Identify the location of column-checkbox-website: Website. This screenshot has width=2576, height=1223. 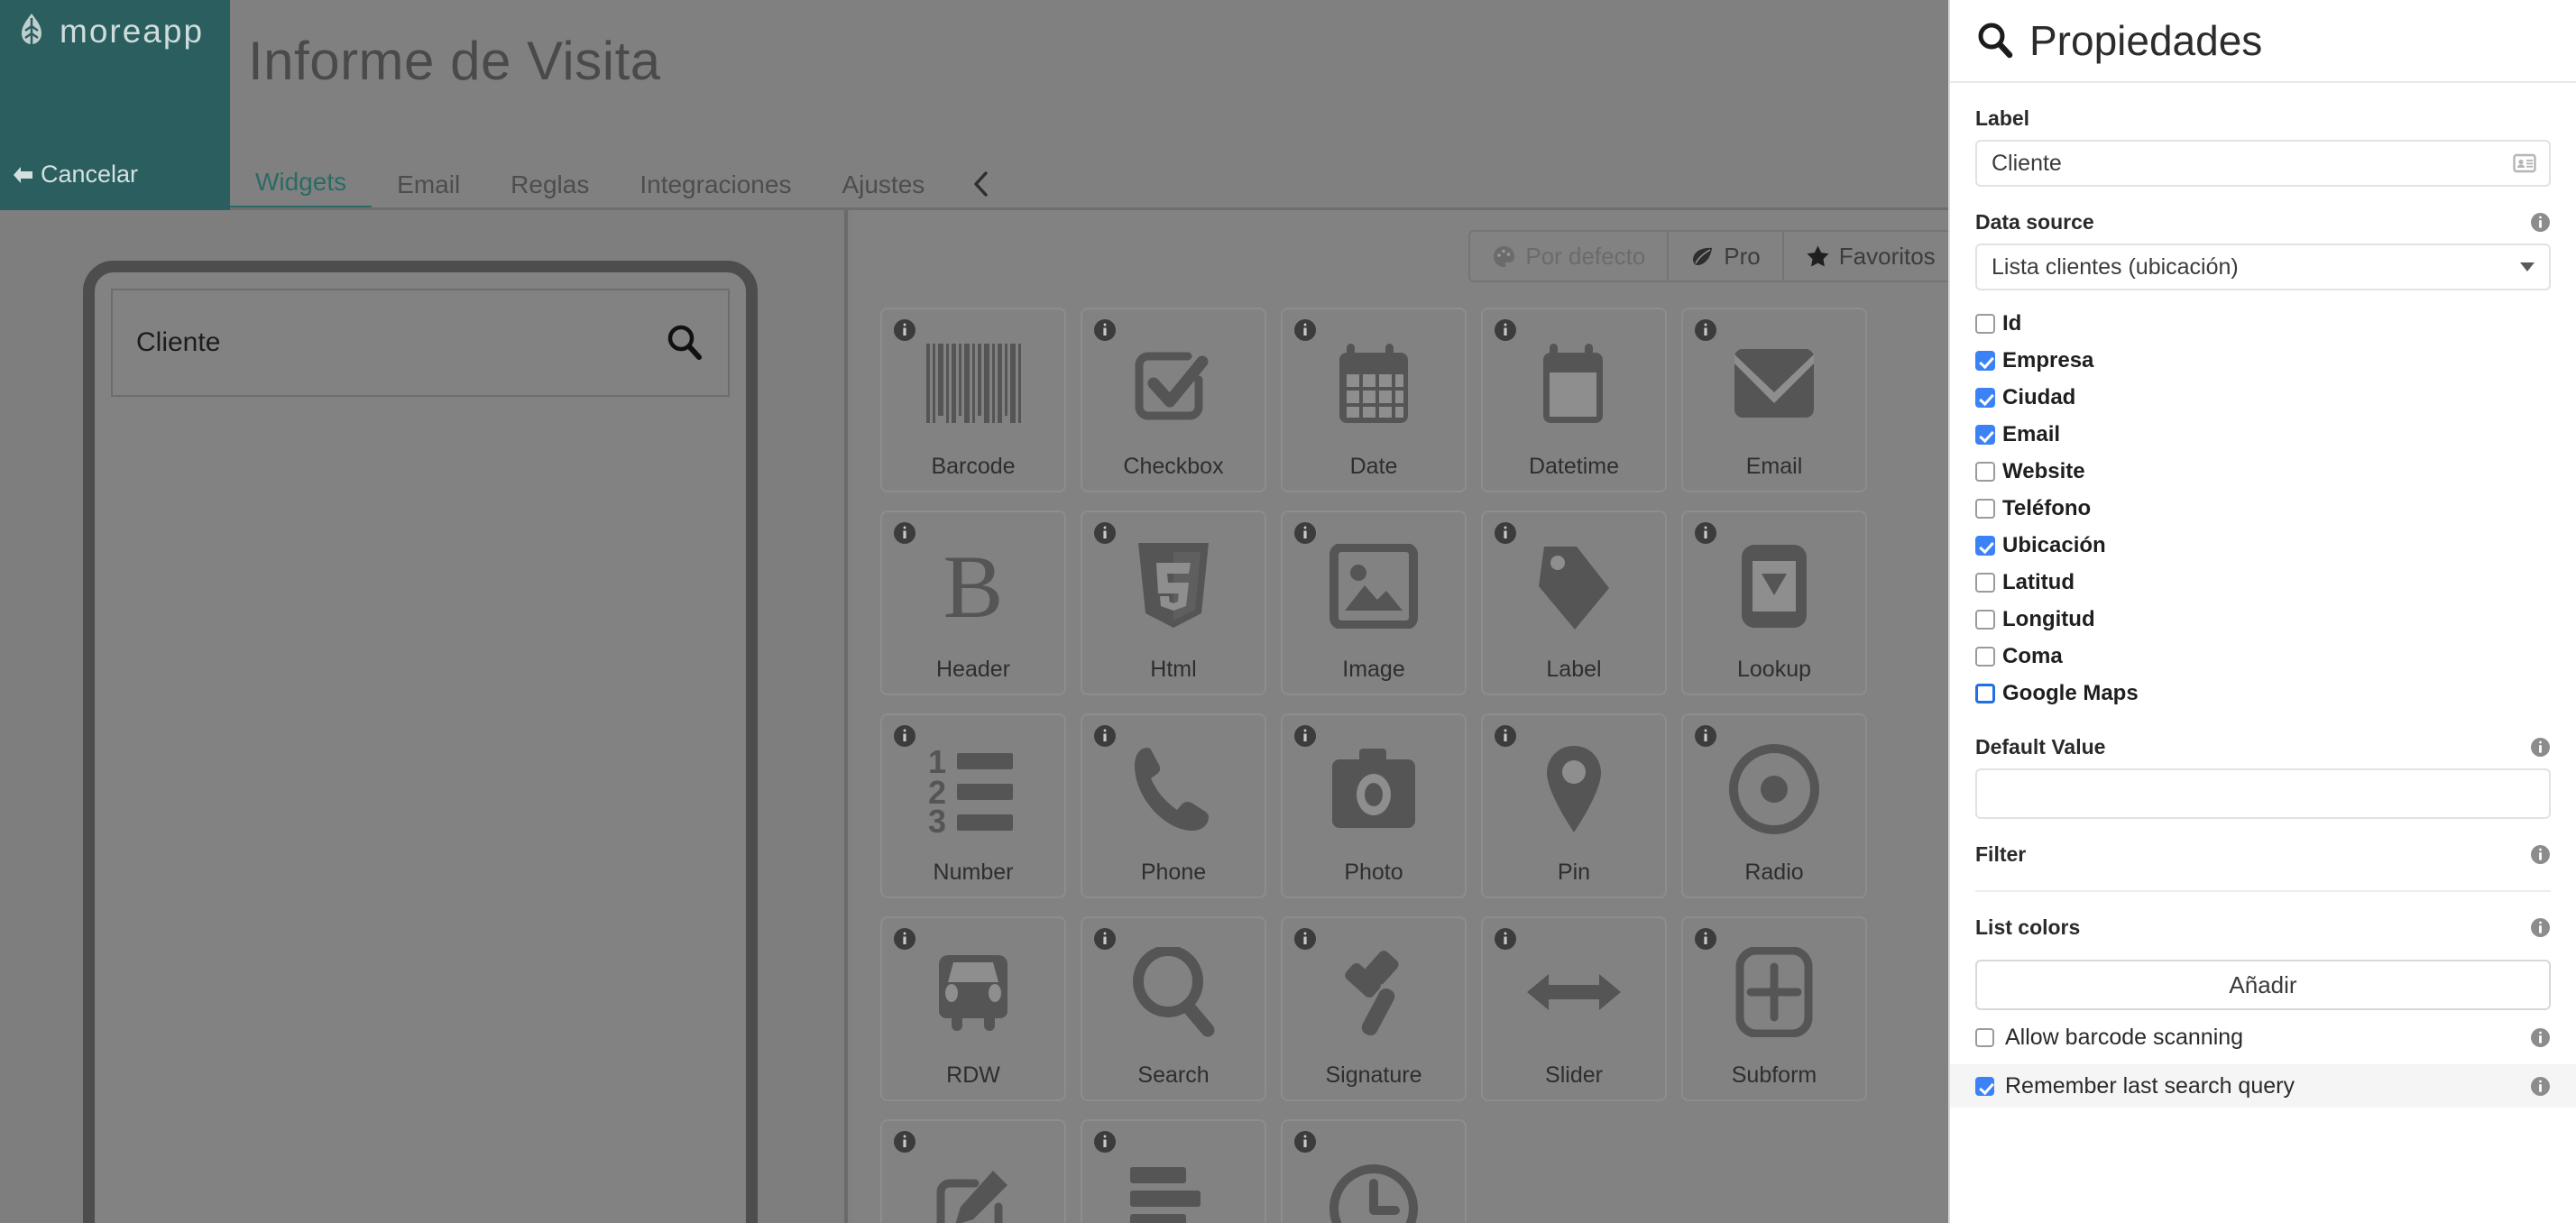
(2263, 472).